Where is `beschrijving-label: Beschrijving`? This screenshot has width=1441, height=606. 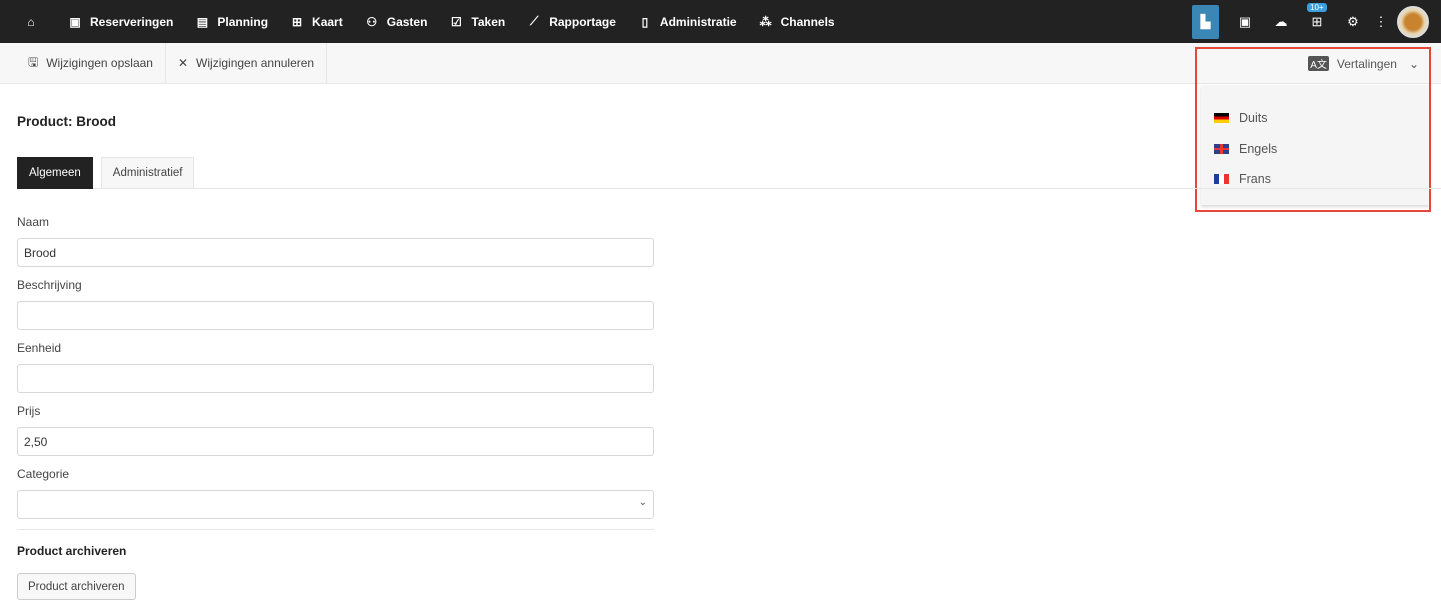
beschrijving-label: Beschrijving is located at coordinates (49, 285).